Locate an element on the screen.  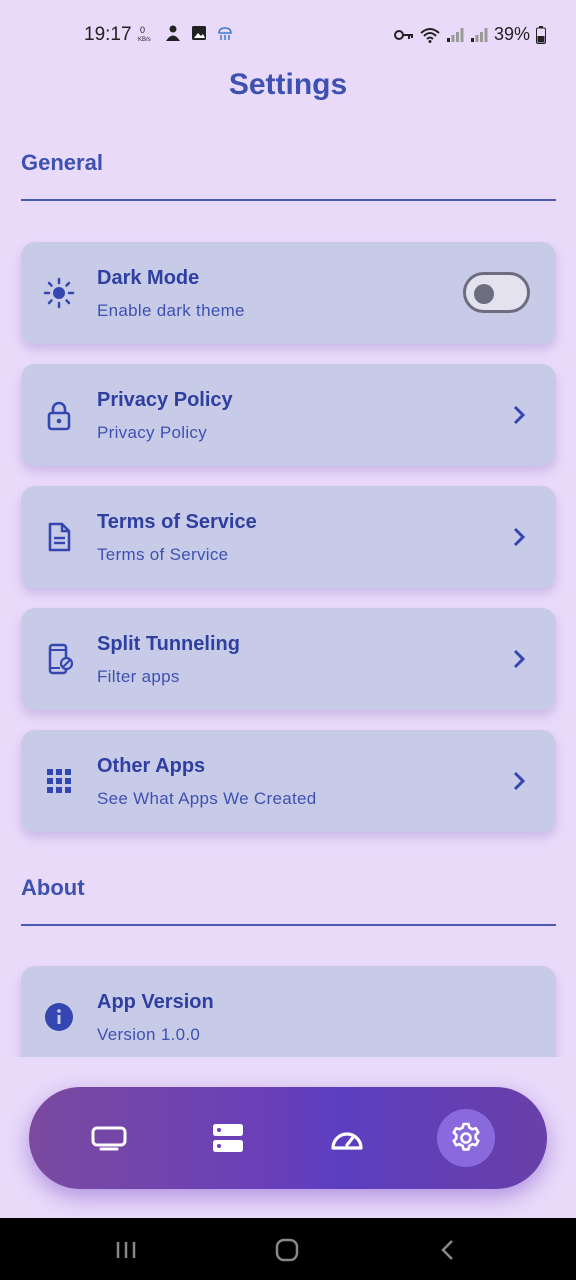
privacy-policy-subtitle: Privacy Policy is located at coordinates (152, 432).